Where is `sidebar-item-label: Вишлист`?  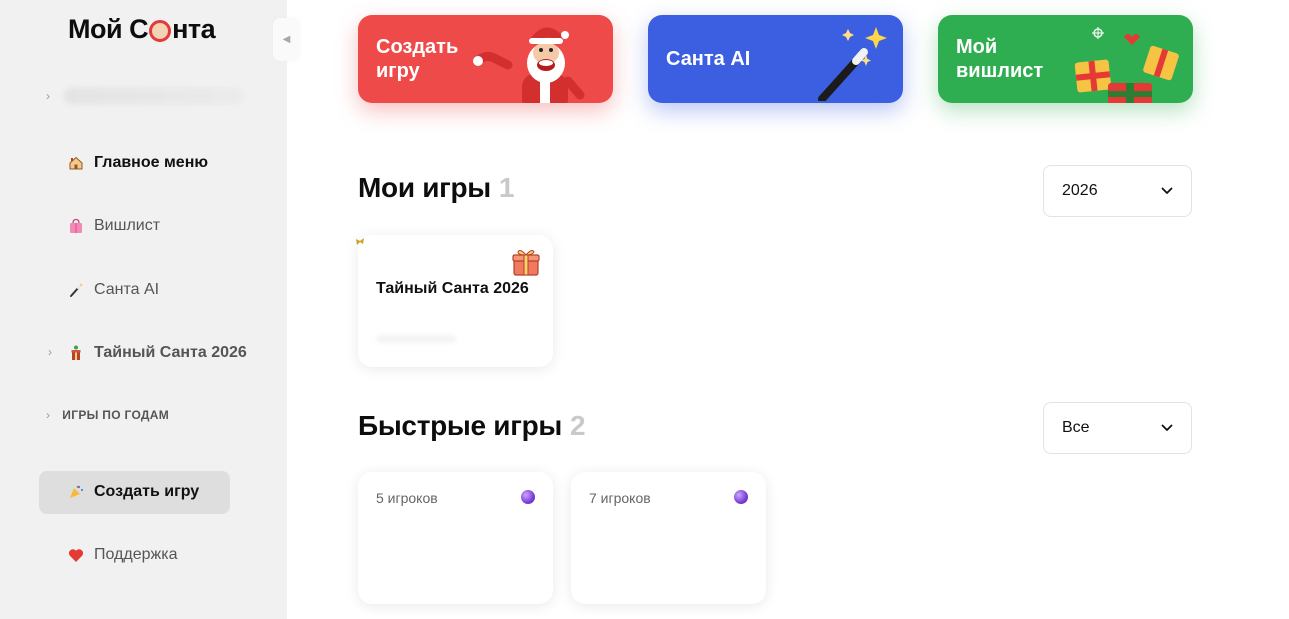 sidebar-item-label: Вишлист is located at coordinates (127, 225).